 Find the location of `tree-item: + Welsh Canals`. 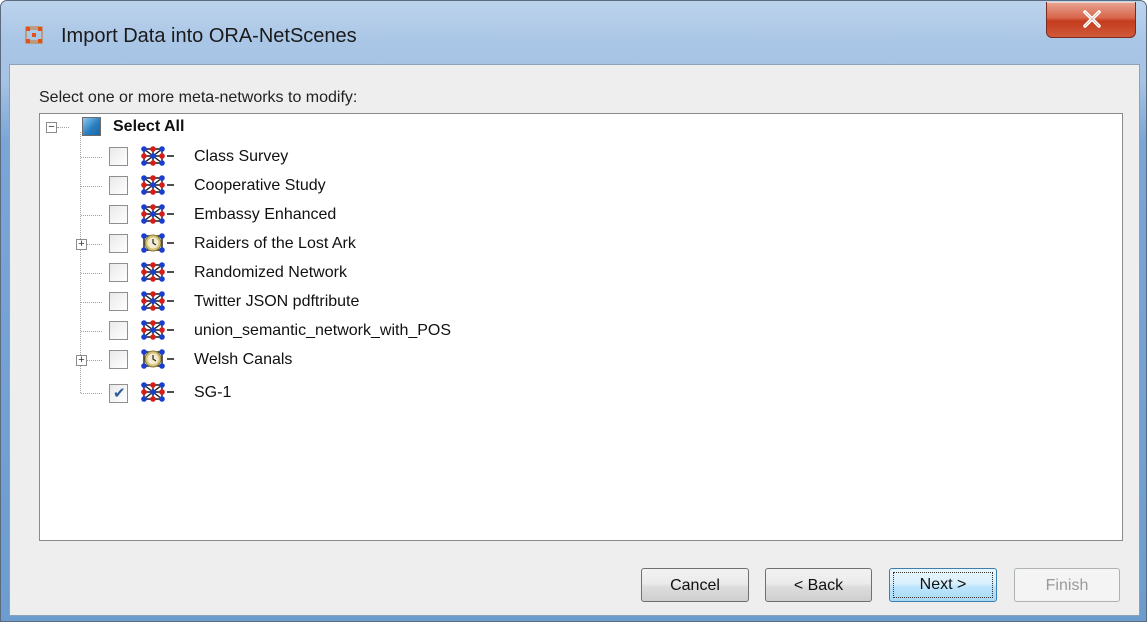

tree-item: + Welsh Canals is located at coordinates (581, 360).